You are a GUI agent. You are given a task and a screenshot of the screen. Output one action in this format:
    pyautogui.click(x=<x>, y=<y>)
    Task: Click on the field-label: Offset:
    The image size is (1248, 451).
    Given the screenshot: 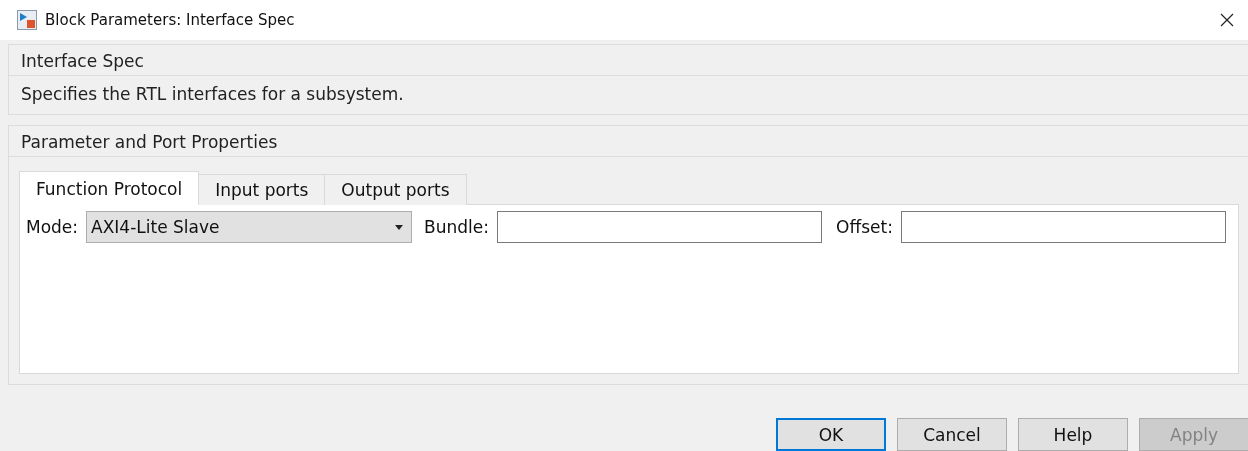 What is the action you would take?
    pyautogui.click(x=864, y=227)
    